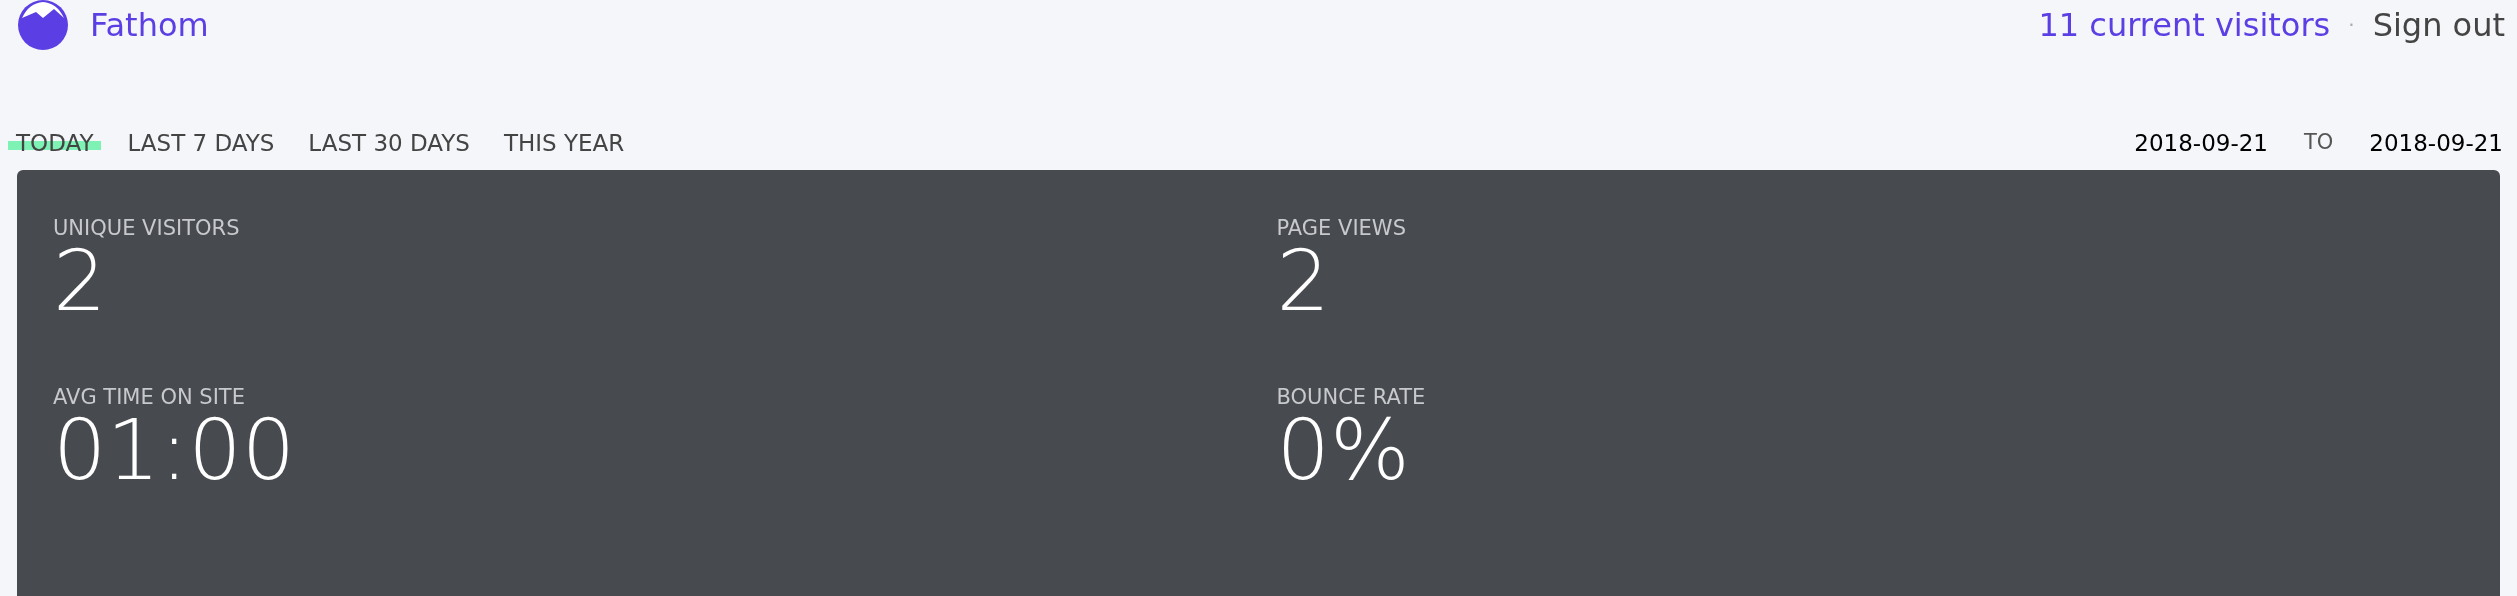 This screenshot has height=596, width=2517. Describe the element at coordinates (1341, 228) in the screenshot. I see `stat-label: PAGE VIEWS` at that location.